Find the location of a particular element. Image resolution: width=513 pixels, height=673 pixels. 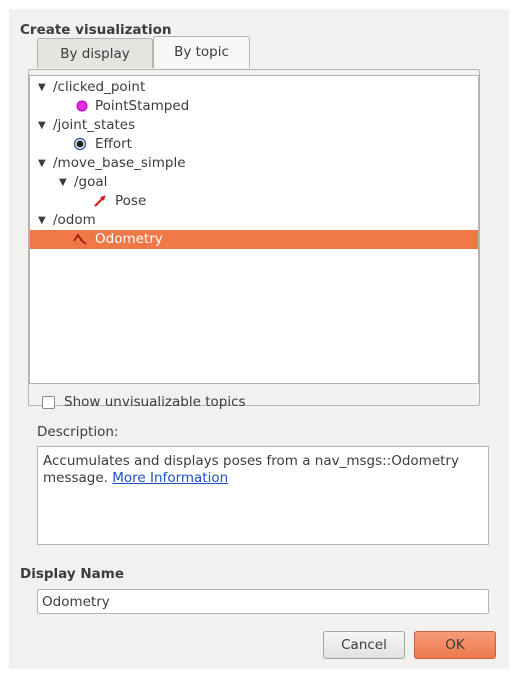

tree-row-odom: ▼ /odom is located at coordinates (254, 220).